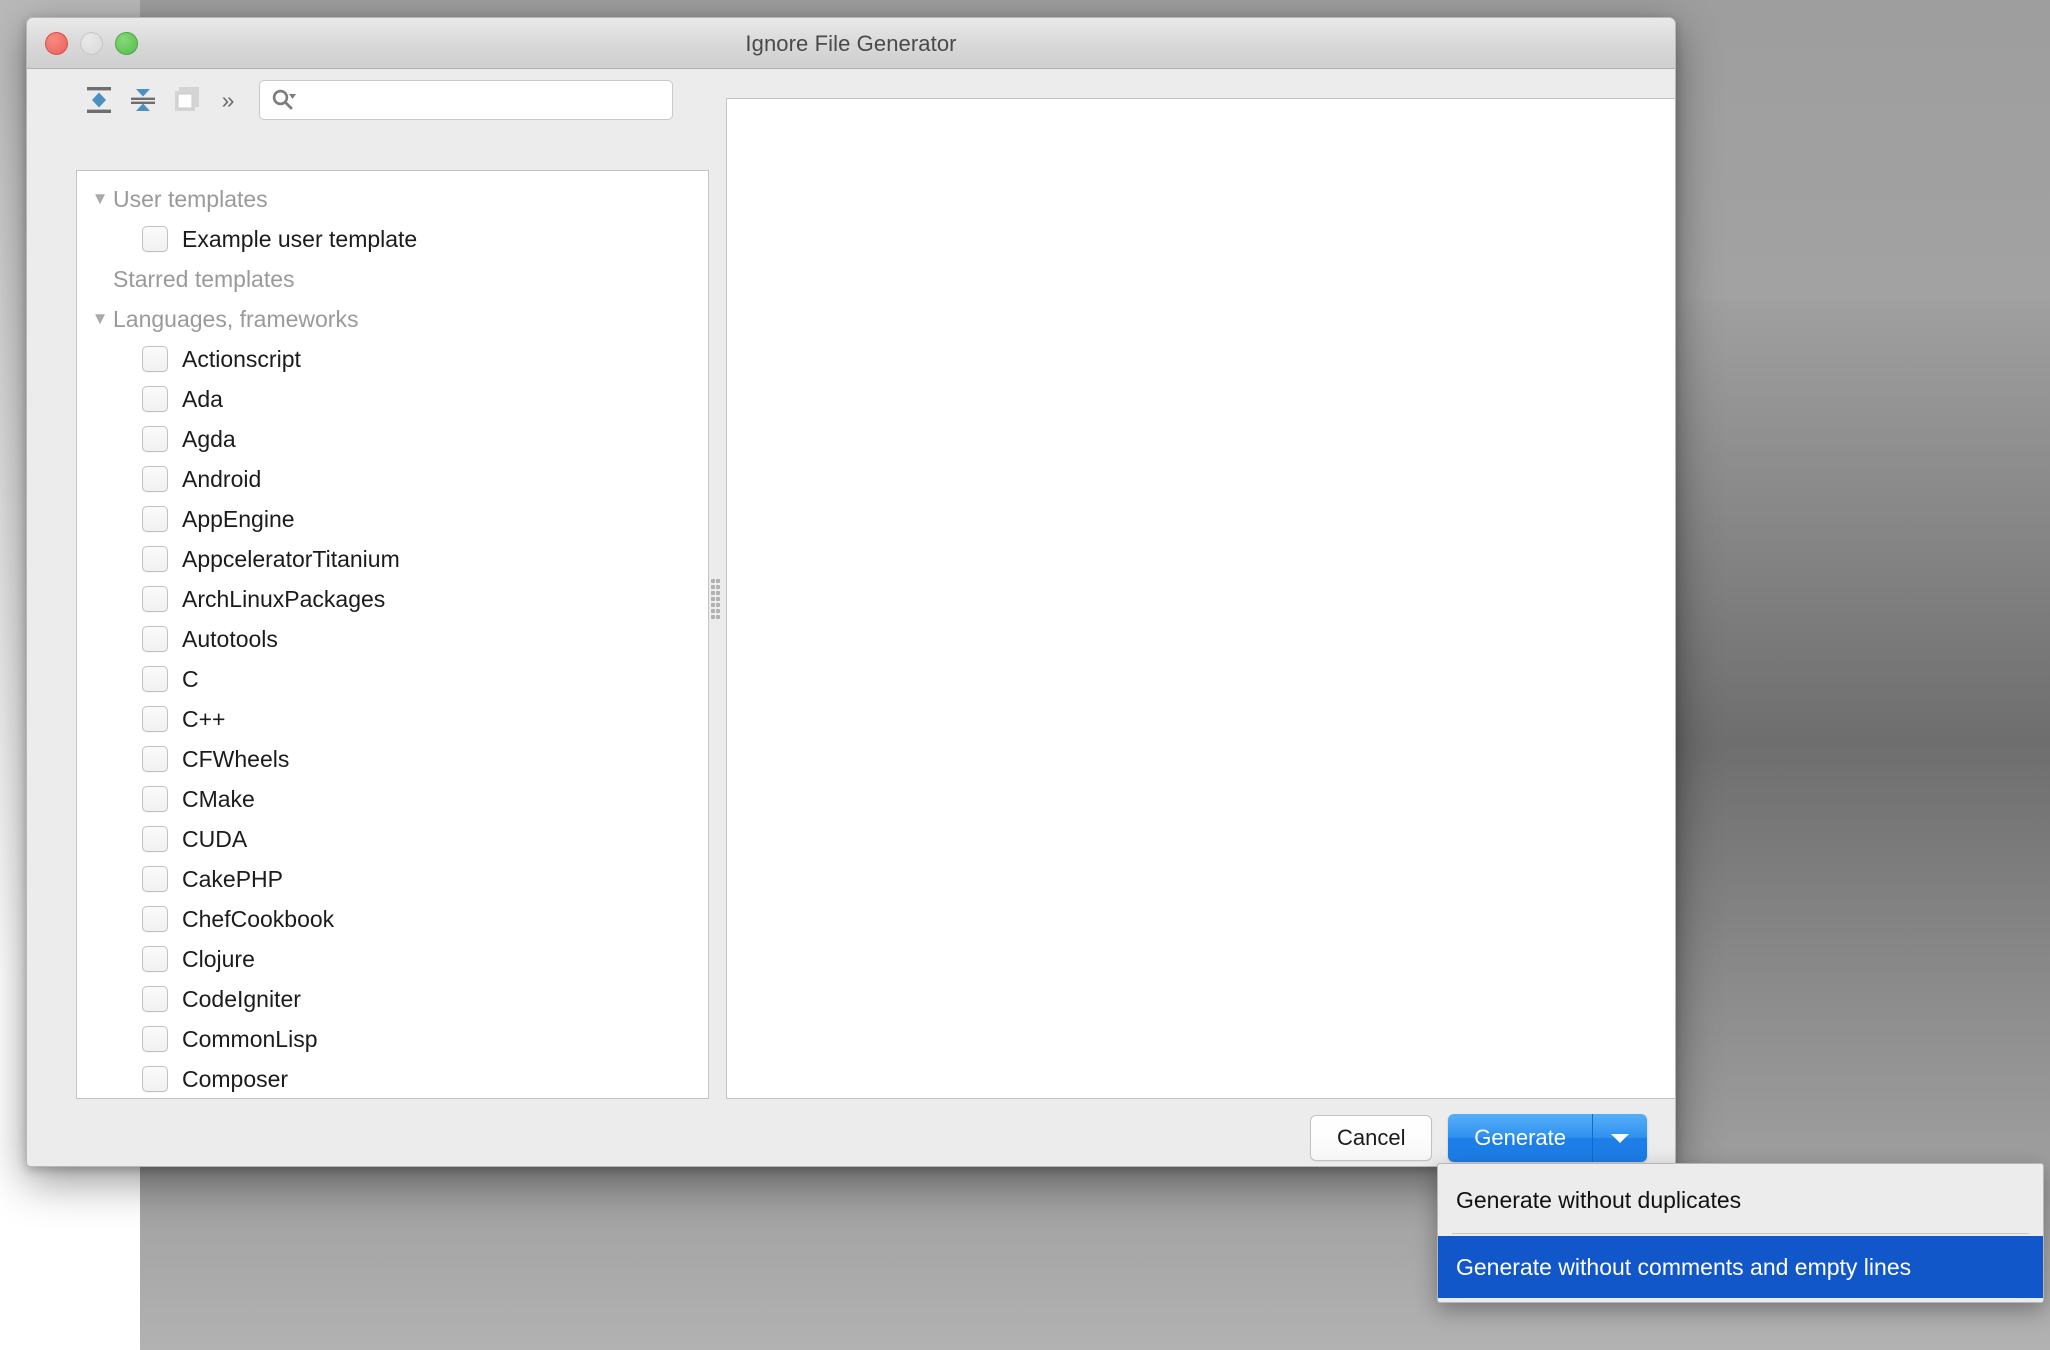 The width and height of the screenshot is (2050, 1350). What do you see at coordinates (392, 799) in the screenshot?
I see `tree-item-row: CMake` at bounding box center [392, 799].